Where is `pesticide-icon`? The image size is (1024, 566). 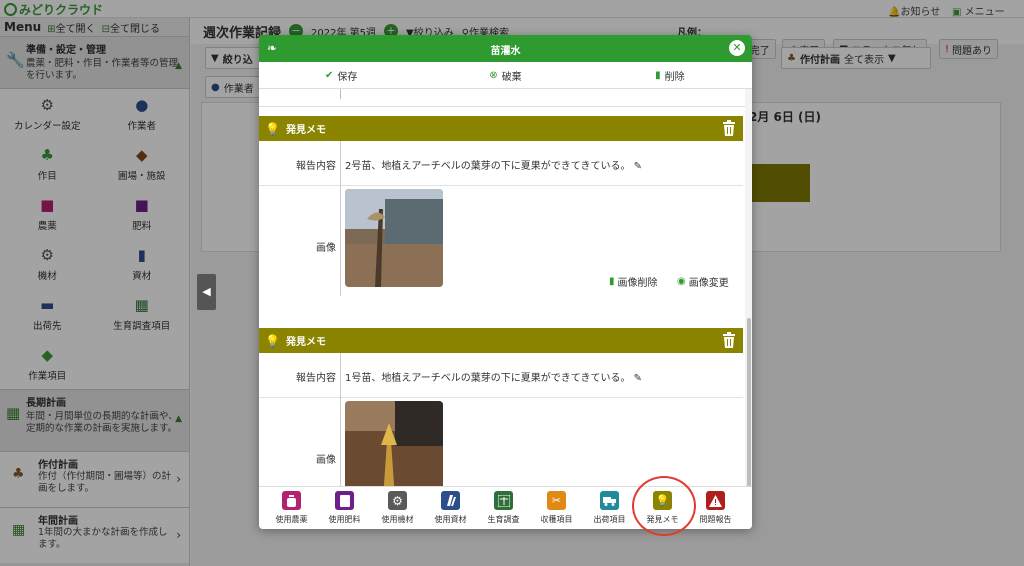
pesticide-icon is located at coordinates (291, 500).